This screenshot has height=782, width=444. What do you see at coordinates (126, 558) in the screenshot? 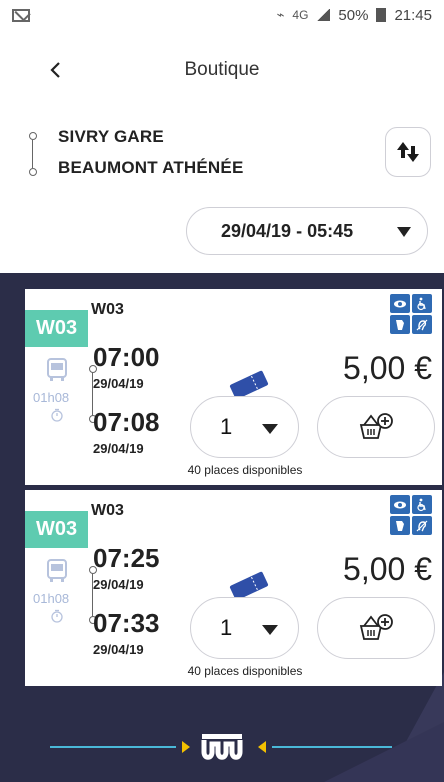
I see `departure-time: 07:25` at bounding box center [126, 558].